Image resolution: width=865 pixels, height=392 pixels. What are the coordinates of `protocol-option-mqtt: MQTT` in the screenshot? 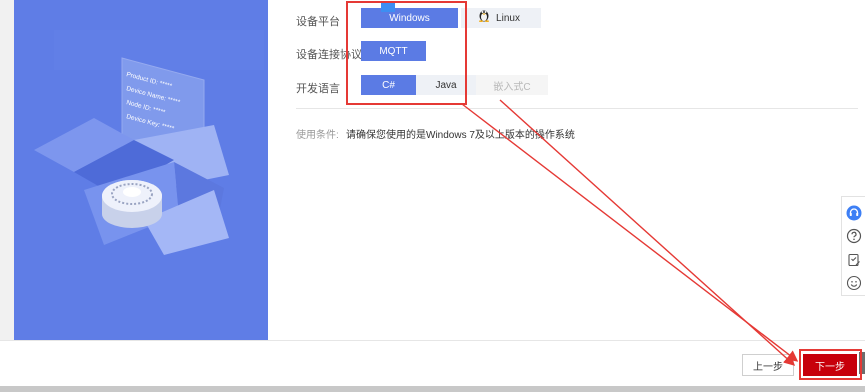 It's located at (393, 51).